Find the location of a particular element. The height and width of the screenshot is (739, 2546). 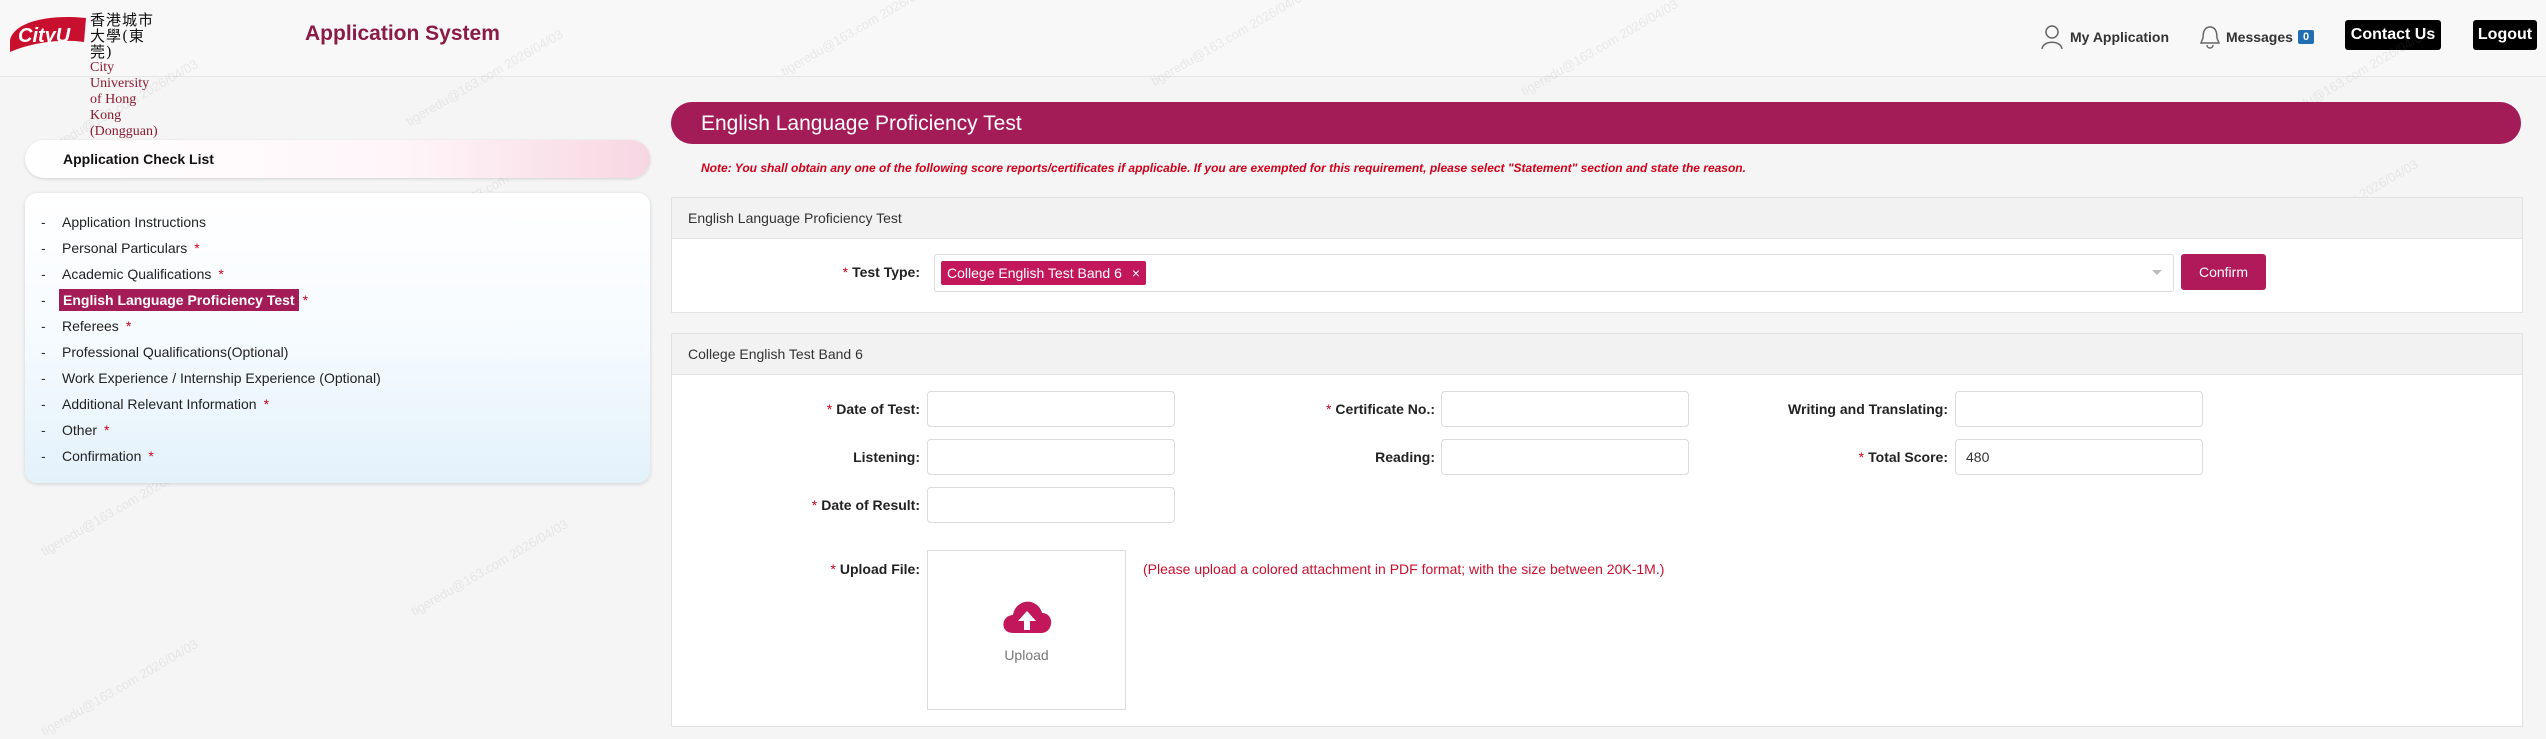

cityu-logo-icon: CityU is located at coordinates (48, 34).